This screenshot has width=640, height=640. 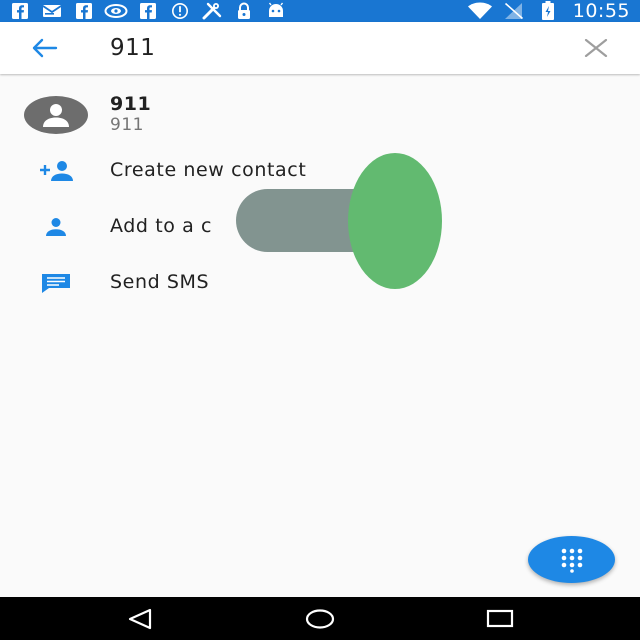 What do you see at coordinates (320, 283) in the screenshot?
I see `send-sms-item: Send SMS` at bounding box center [320, 283].